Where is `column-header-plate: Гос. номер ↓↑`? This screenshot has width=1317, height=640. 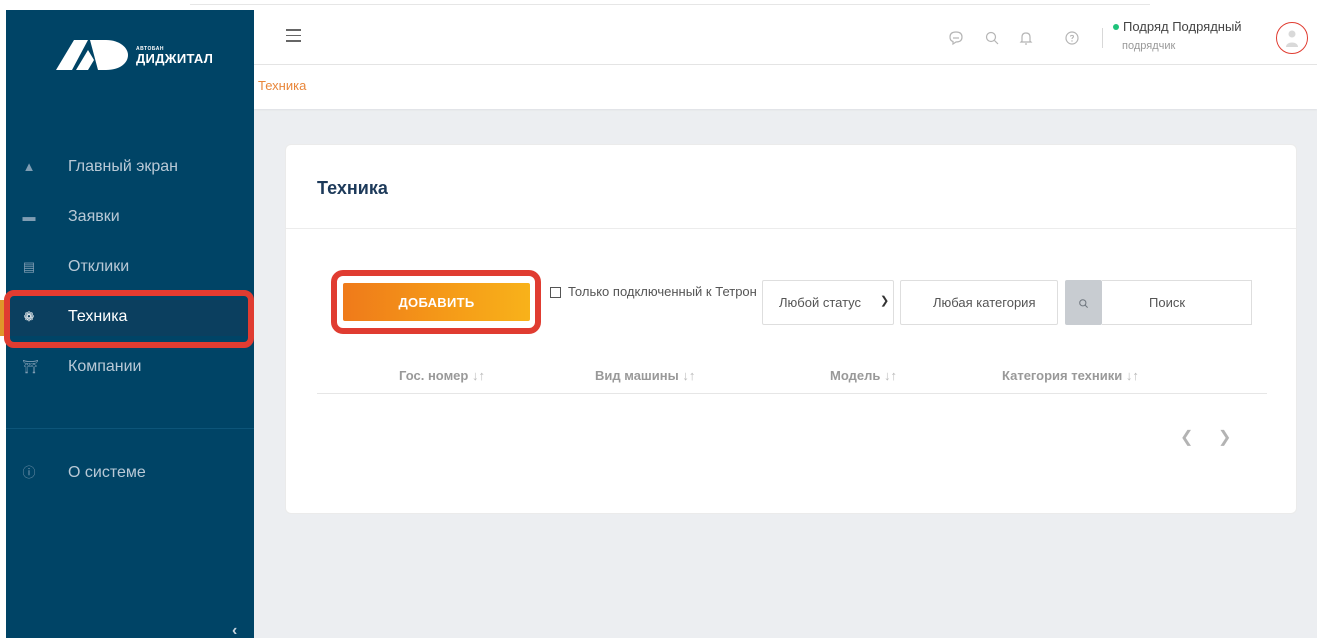 column-header-plate: Гос. номер ↓↑ is located at coordinates (442, 375).